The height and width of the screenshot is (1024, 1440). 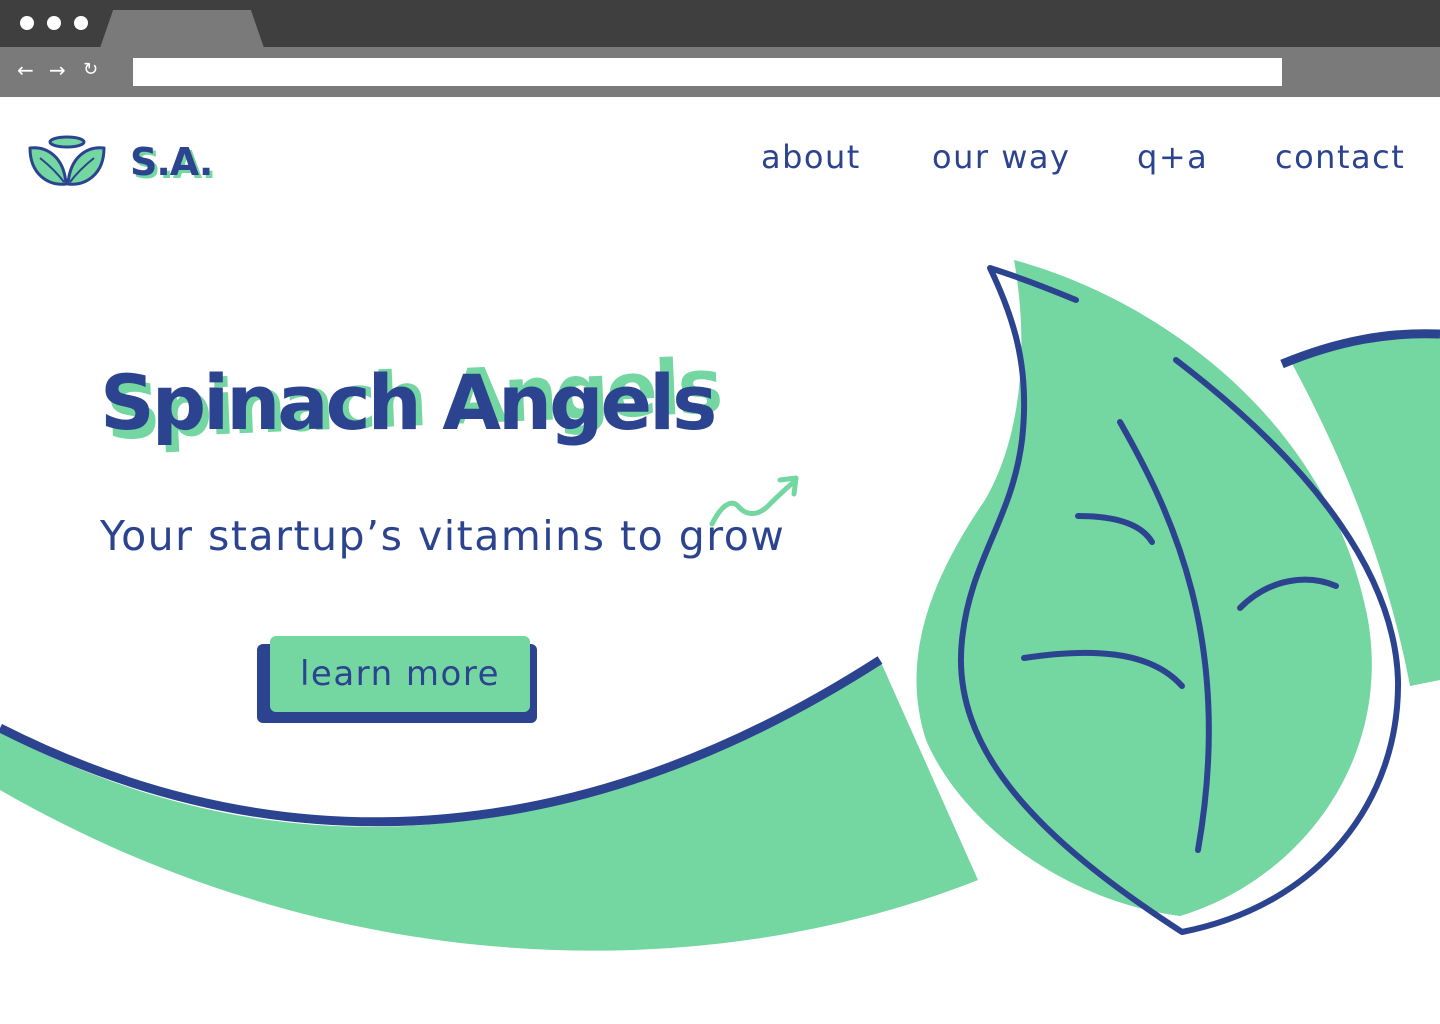 I want to click on hero-title: Spinach Angels Spinach Angels, so click(x=460, y=408).